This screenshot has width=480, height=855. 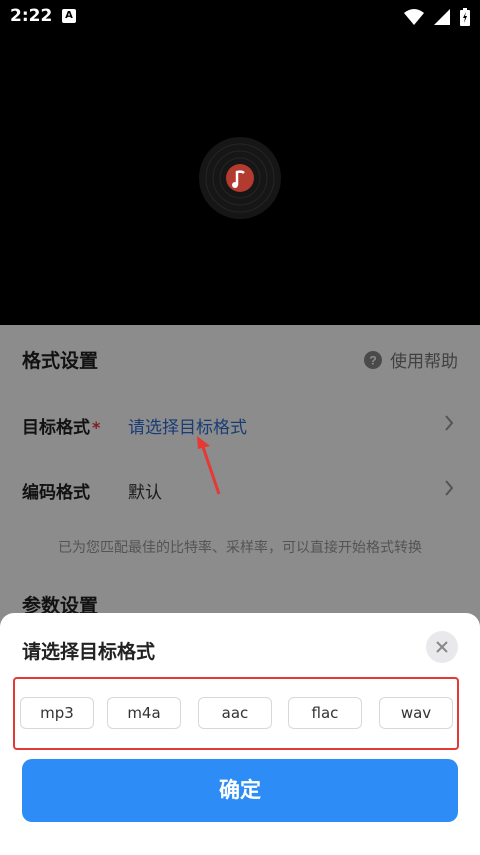 I want to click on format-option-m4a: m4a, so click(x=144, y=713).